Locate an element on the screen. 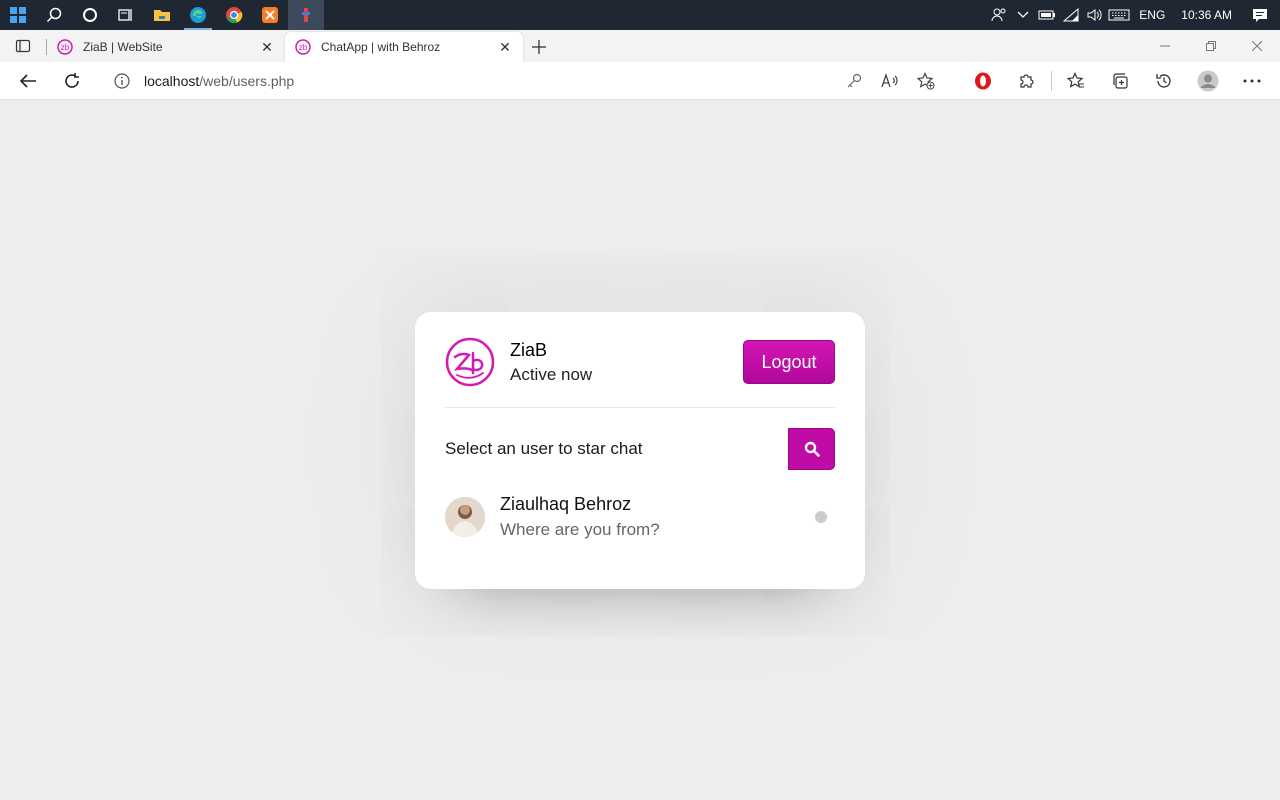 The image size is (1280, 800). current-user-name: ZiaB is located at coordinates (529, 349).